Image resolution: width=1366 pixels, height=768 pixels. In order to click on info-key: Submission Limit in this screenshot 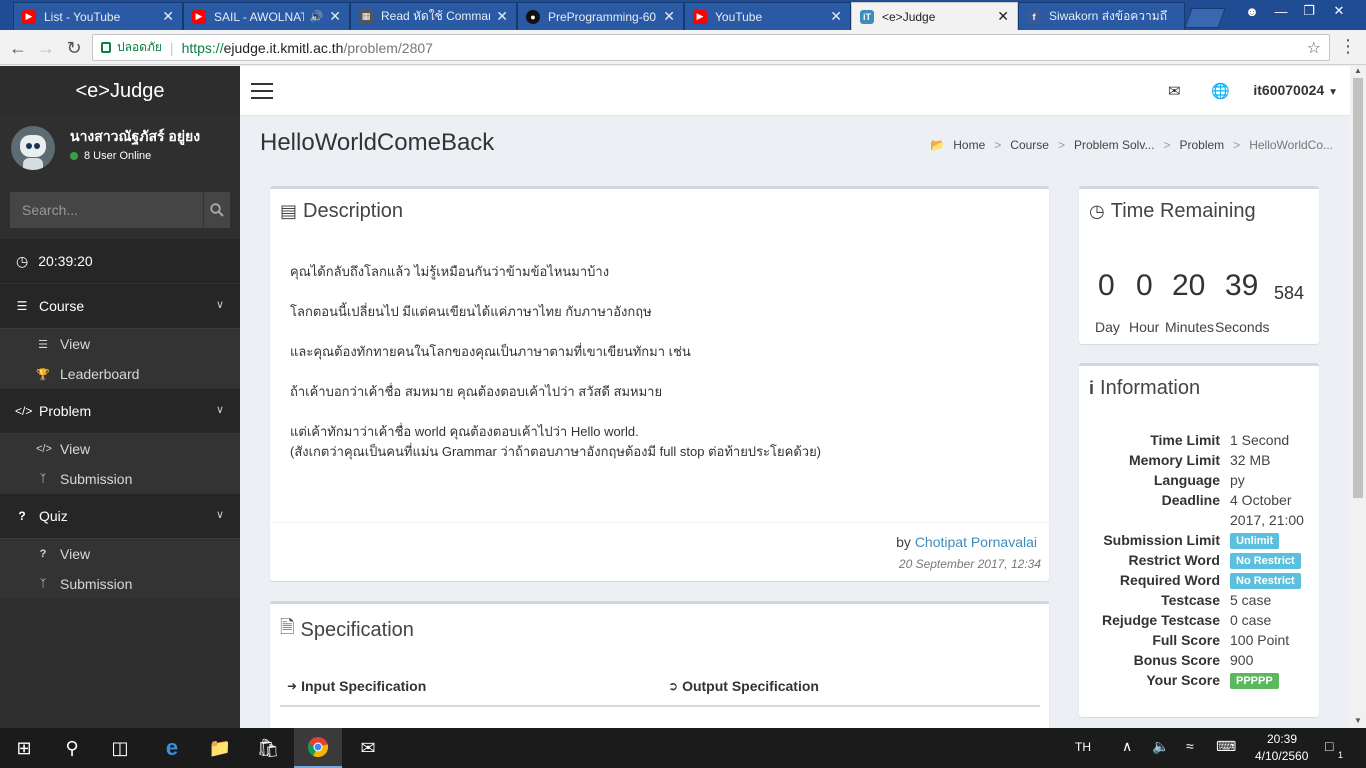, I will do `click(1161, 540)`.